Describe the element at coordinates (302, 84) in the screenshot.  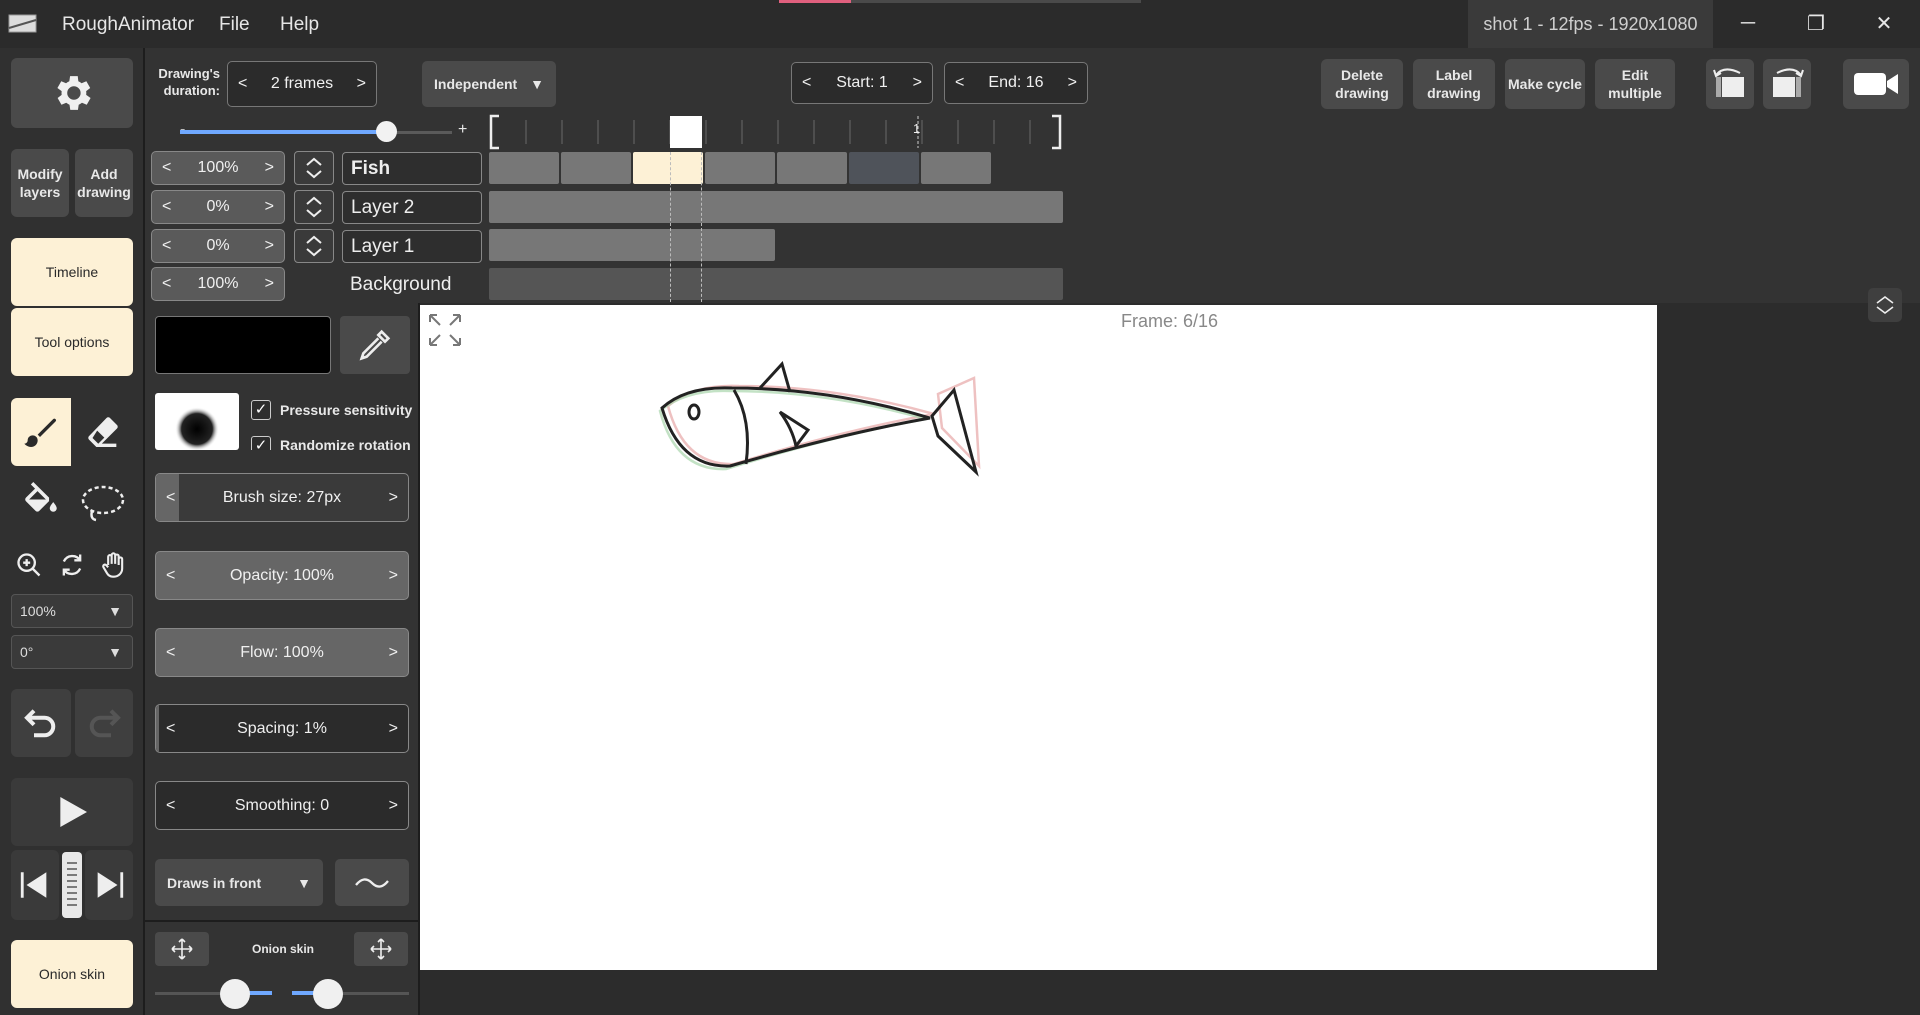
I see `duration-stepper: < 2 frames >` at that location.